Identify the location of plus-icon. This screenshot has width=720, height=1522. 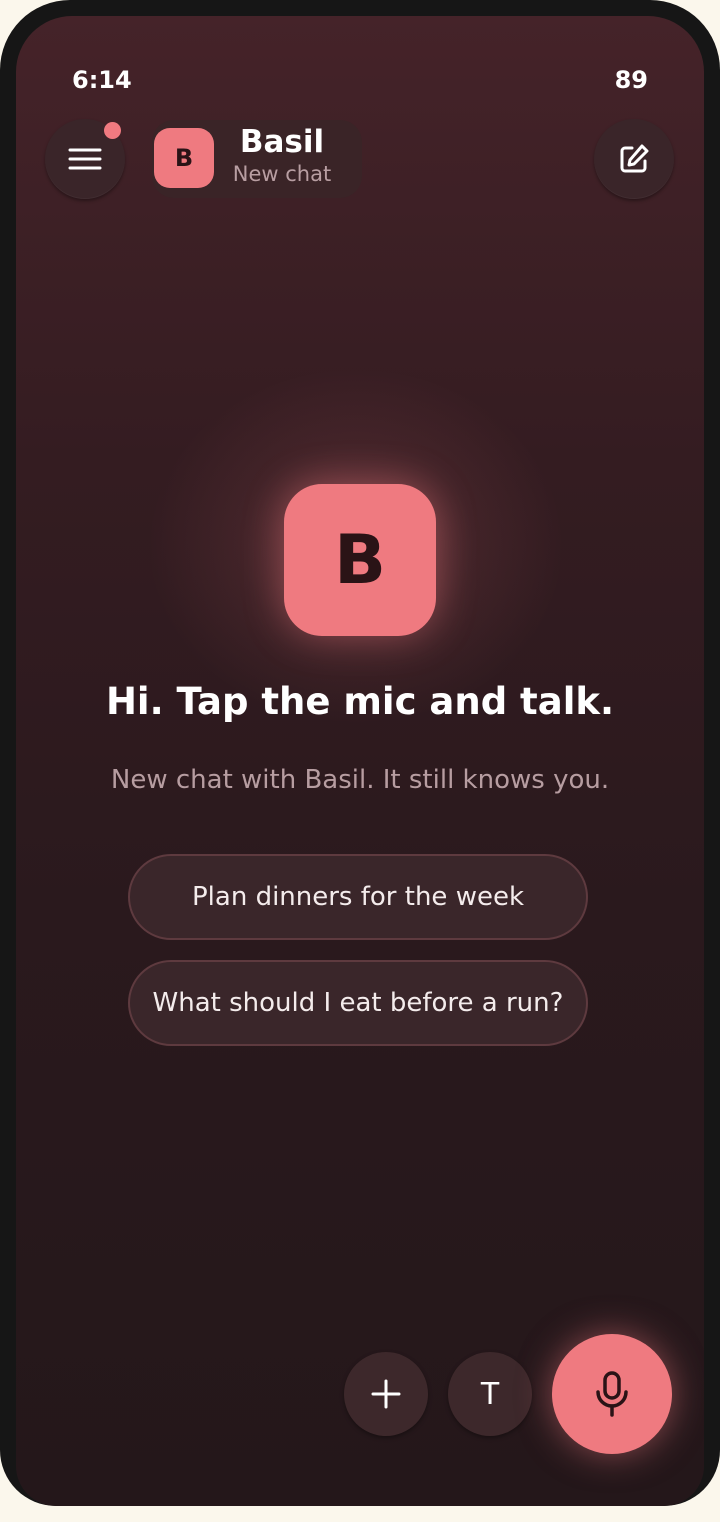
(386, 1394).